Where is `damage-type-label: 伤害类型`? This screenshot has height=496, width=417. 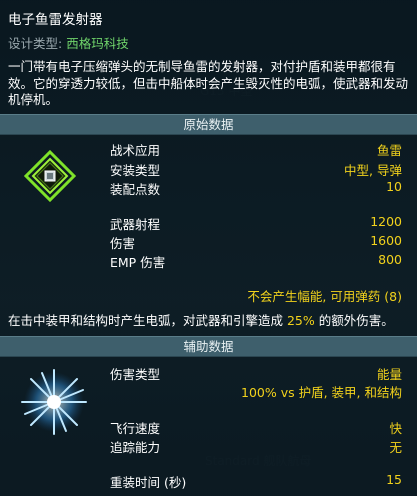
damage-type-label: 伤害类型 is located at coordinates (135, 374).